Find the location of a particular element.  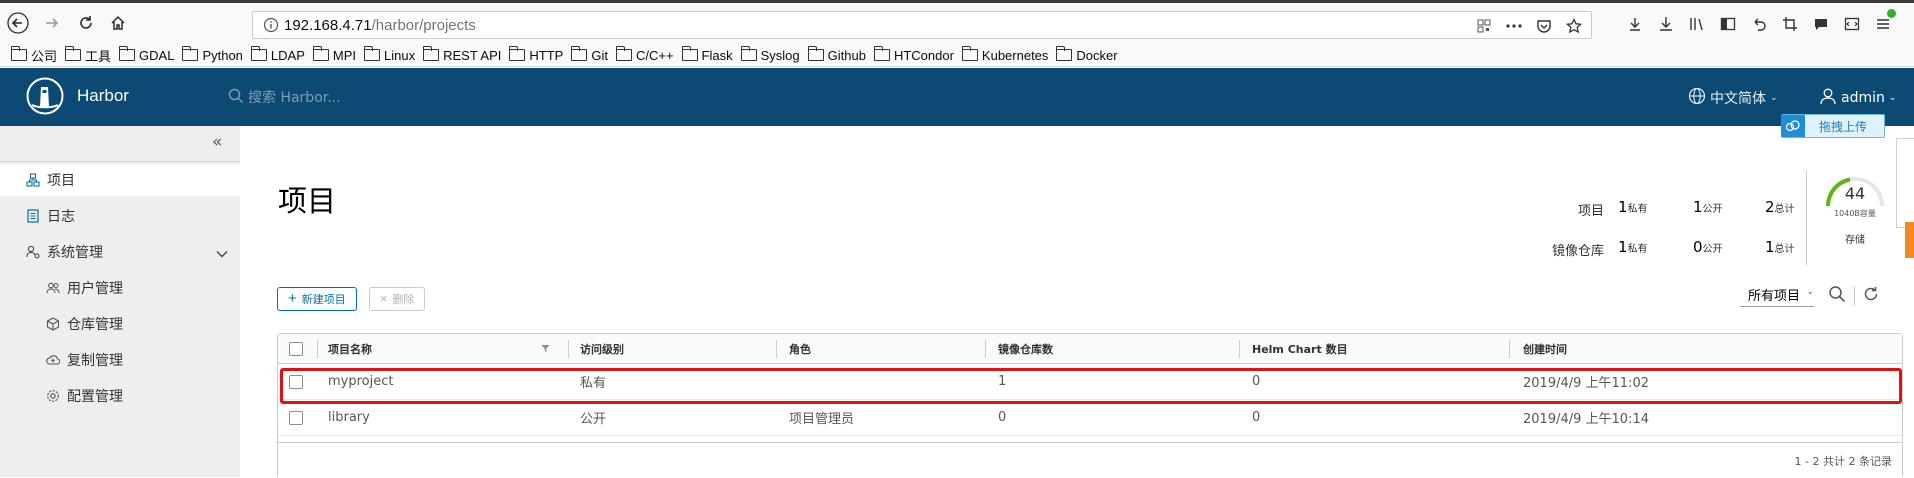

crop-icon is located at coordinates (1790, 24).